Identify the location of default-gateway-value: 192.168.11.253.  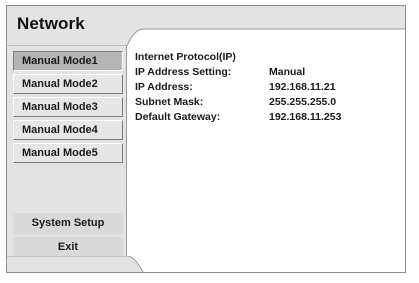
(305, 117).